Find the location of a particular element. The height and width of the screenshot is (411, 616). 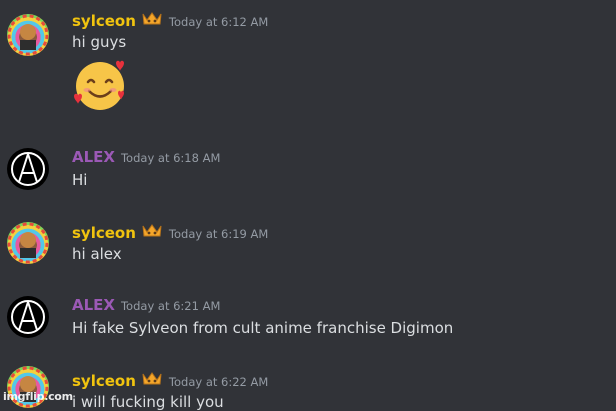

timestamp: Today at 6:19 AM is located at coordinates (218, 234).